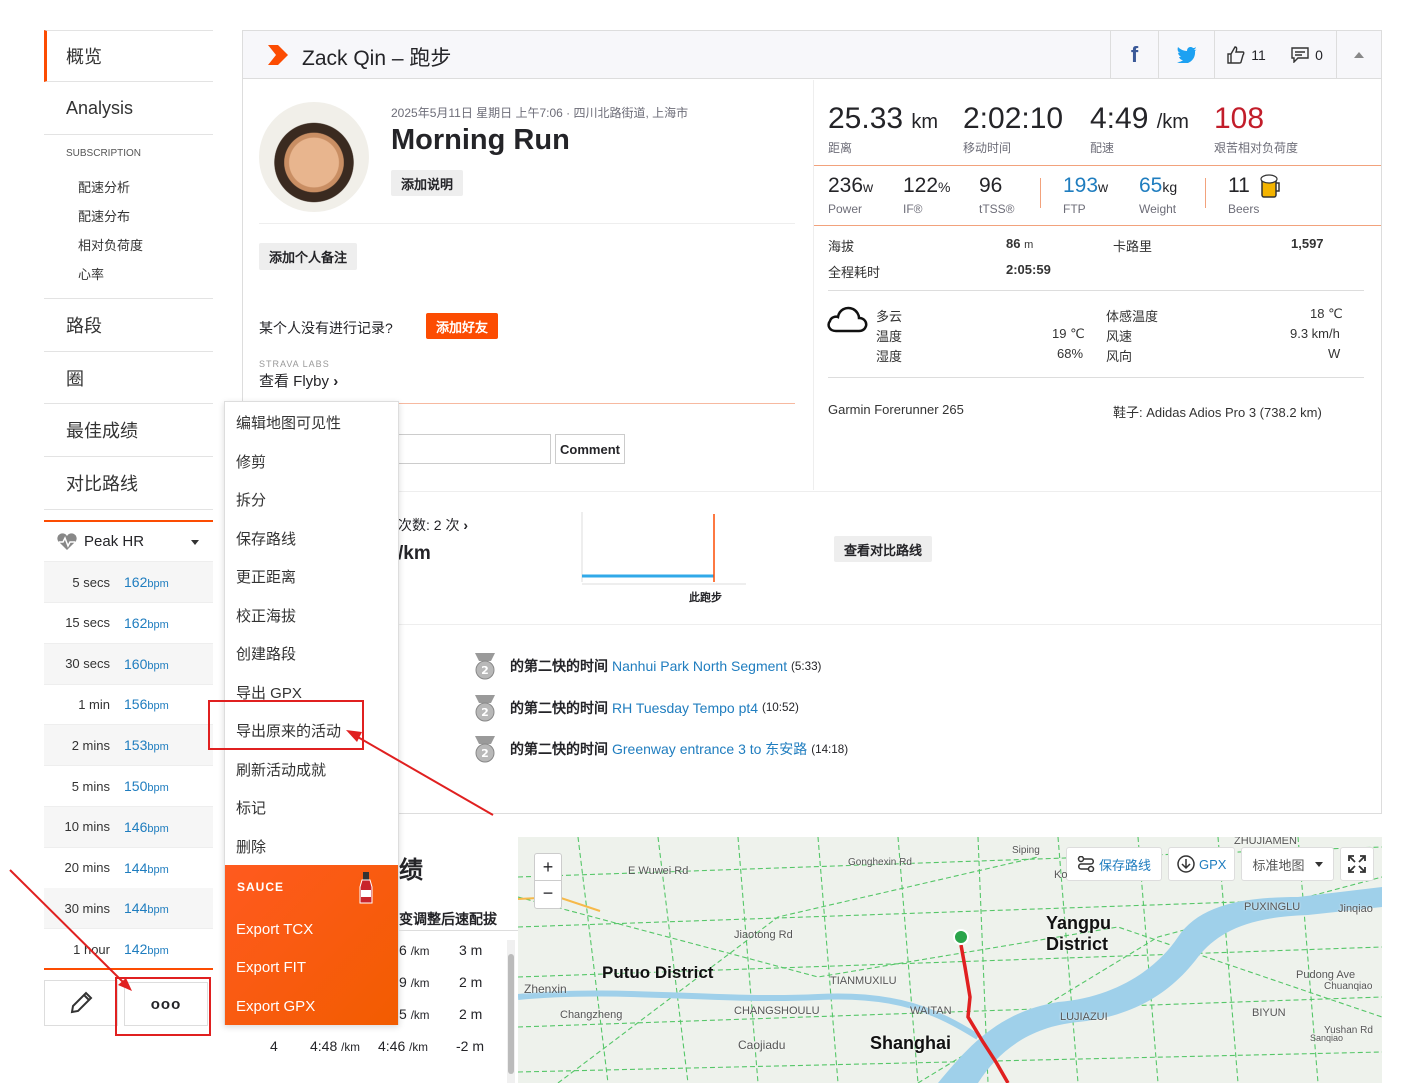 The width and height of the screenshot is (1422, 1083). I want to click on gpx-download-button: GPX, so click(1202, 864).